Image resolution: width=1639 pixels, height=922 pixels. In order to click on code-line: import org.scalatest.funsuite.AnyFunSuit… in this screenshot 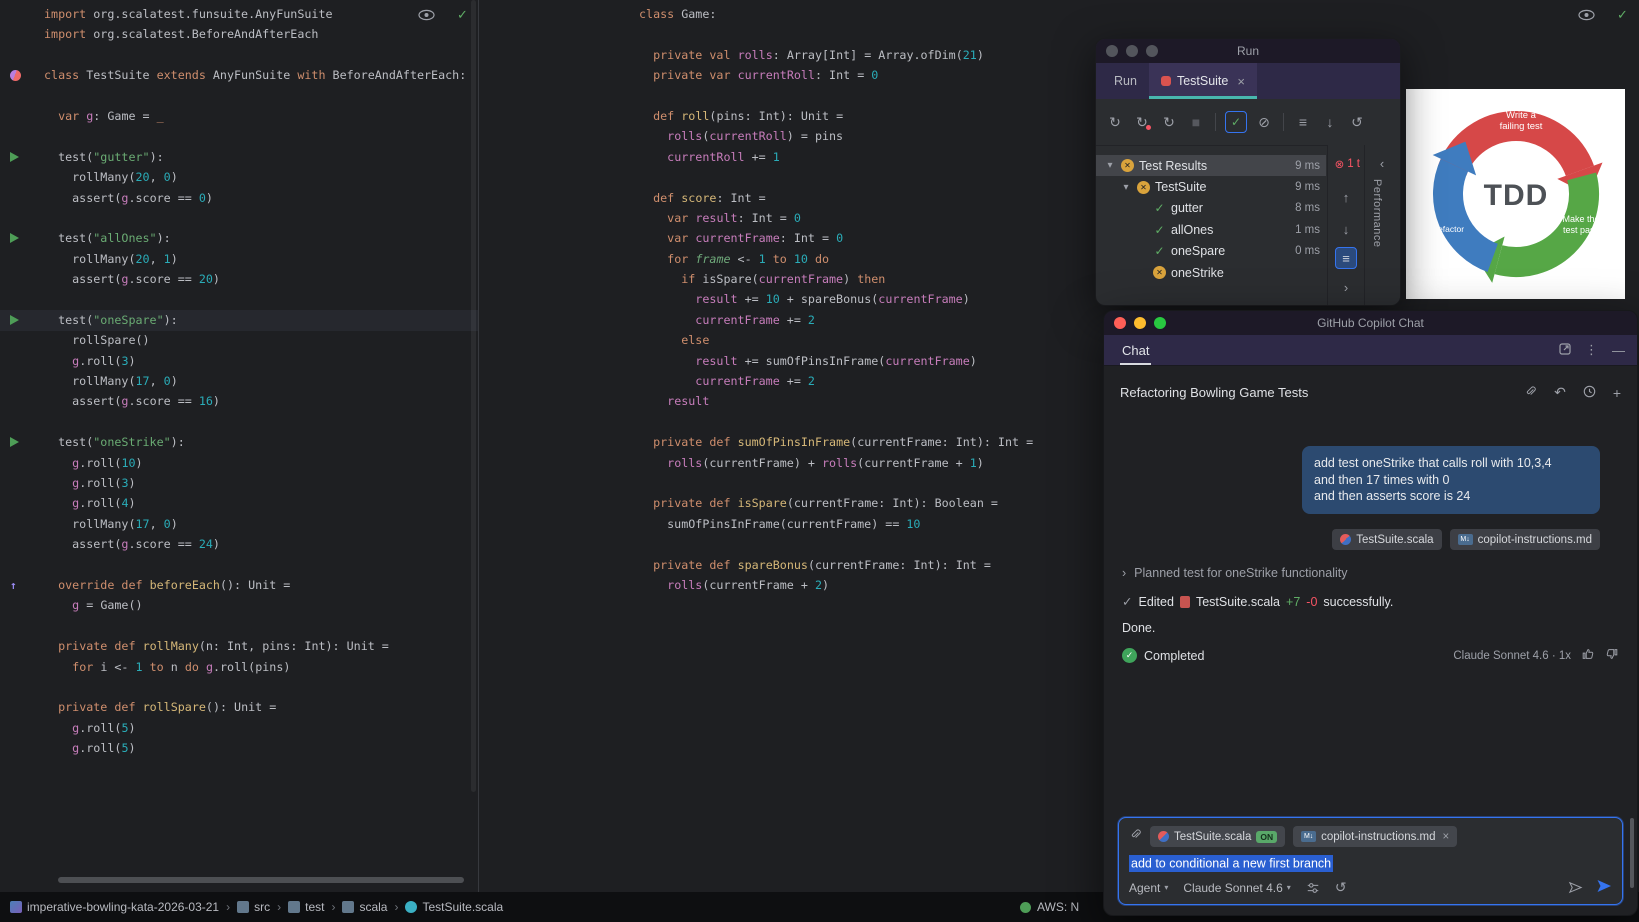, I will do `click(255, 14)`.